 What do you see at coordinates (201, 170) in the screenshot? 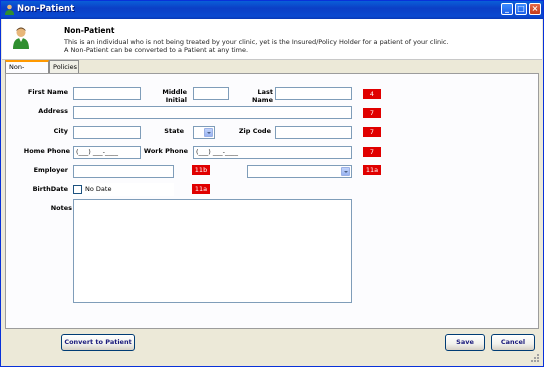
I see `employer-badge: 11b` at bounding box center [201, 170].